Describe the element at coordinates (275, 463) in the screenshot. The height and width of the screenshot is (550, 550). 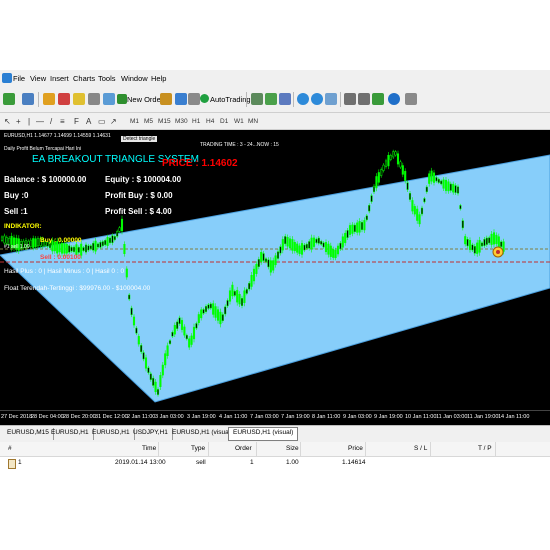
I see `table-row: 1 2019.01.14 13:00 sell 1 1.00 1.14614` at that location.